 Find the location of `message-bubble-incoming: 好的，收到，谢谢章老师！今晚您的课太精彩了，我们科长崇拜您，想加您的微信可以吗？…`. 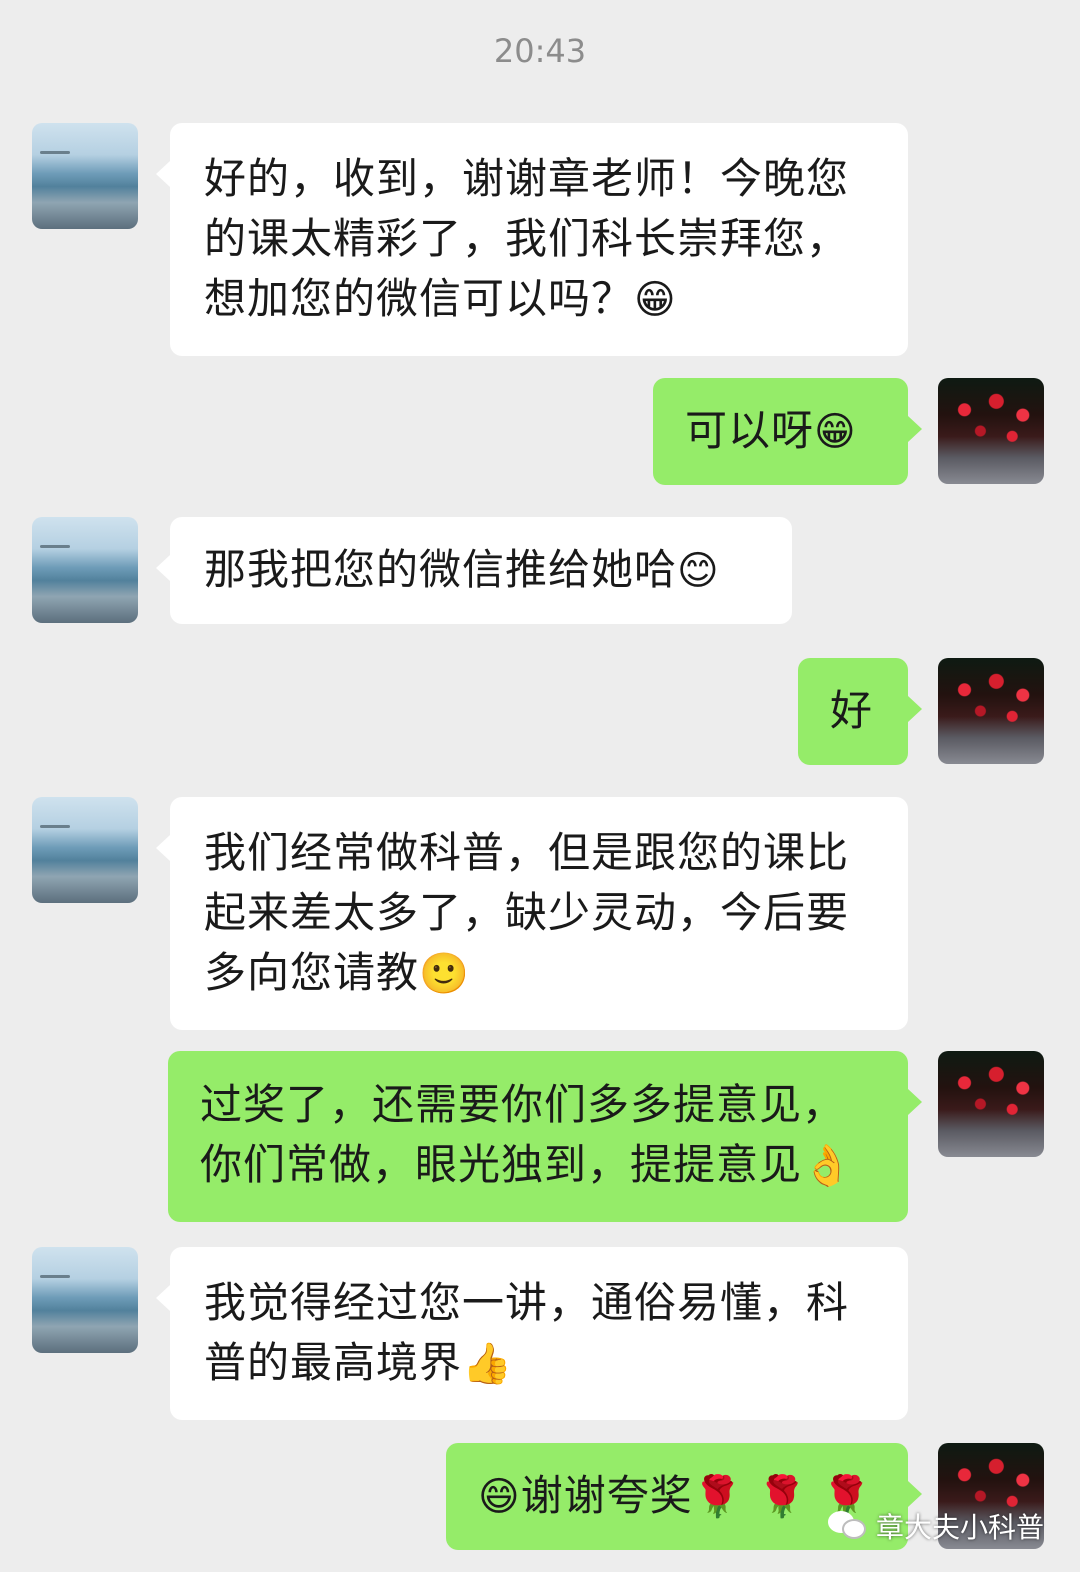

message-bubble-incoming: 好的，收到，谢谢章老师！今晚您的课太精彩了，我们科长崇拜您，想加您的微信可以吗？… is located at coordinates (532, 239).